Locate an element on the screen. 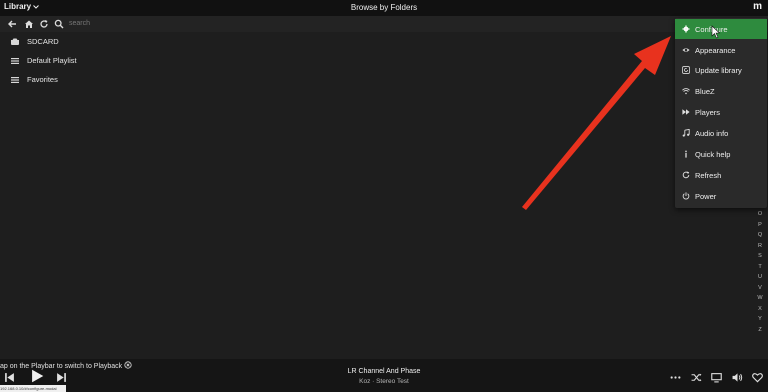 The width and height of the screenshot is (768, 392). volume-icon is located at coordinates (737, 377).